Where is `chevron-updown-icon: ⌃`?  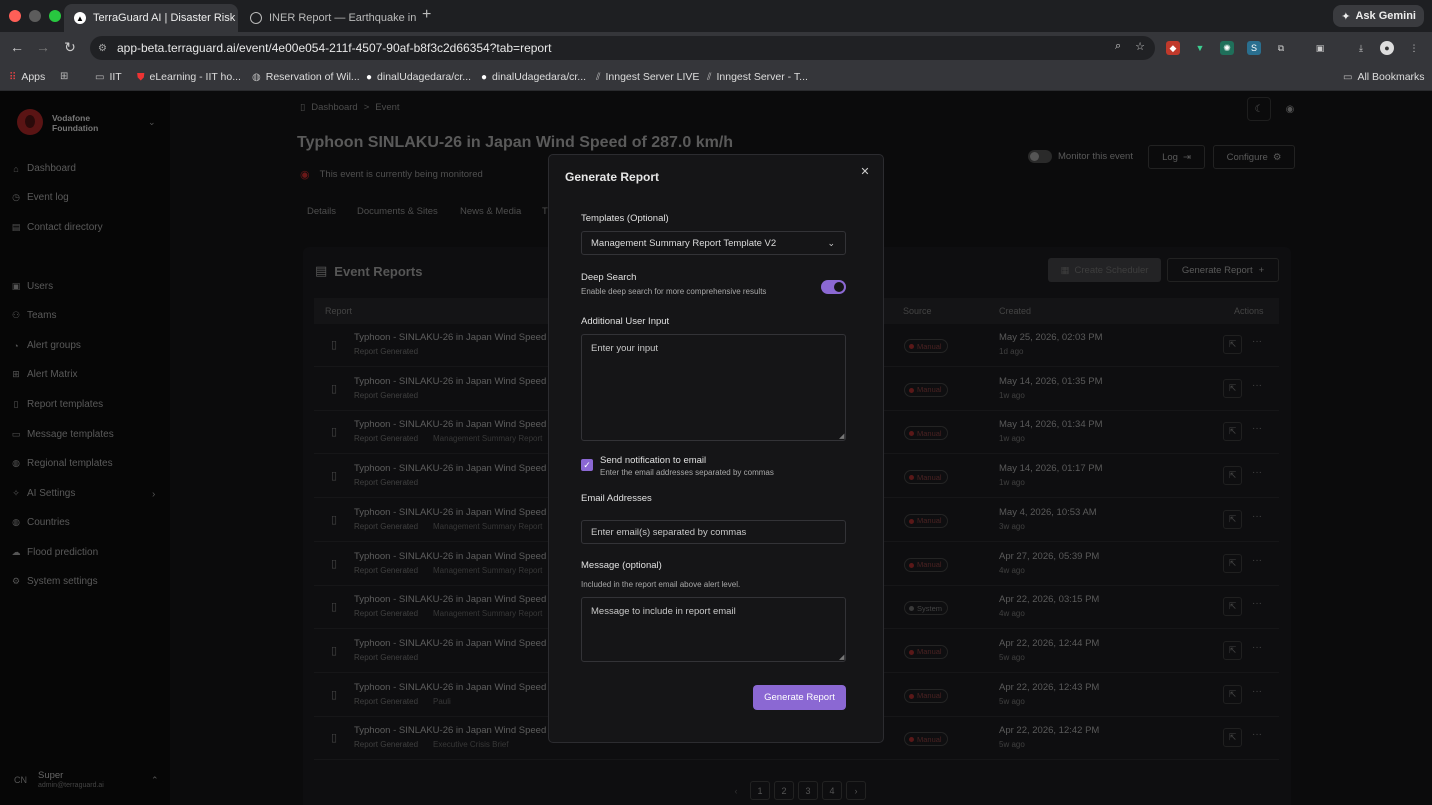
chevron-updown-icon: ⌃ is located at coordinates (155, 780).